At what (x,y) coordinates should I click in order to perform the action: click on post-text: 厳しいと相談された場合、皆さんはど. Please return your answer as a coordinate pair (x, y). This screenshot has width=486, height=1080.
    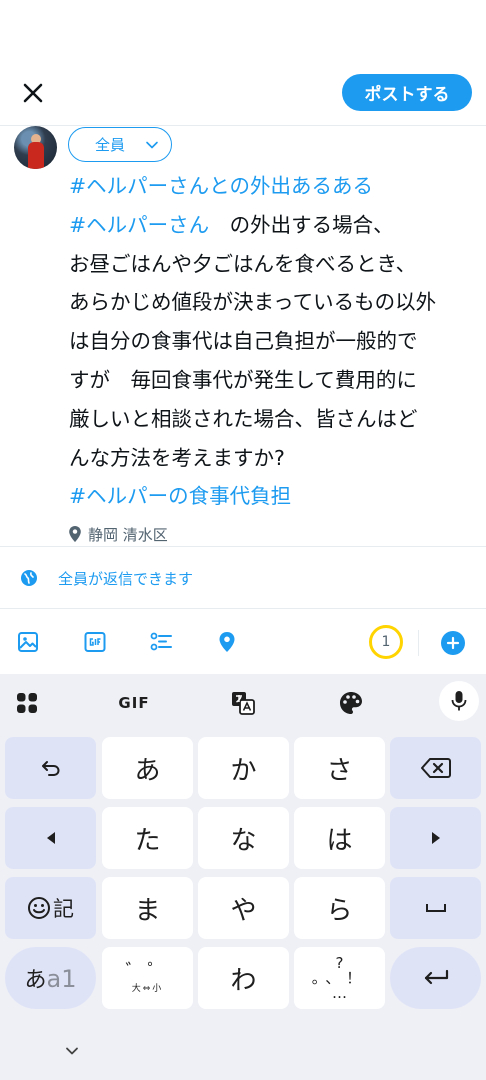
    Looking at the image, I should click on (243, 418).